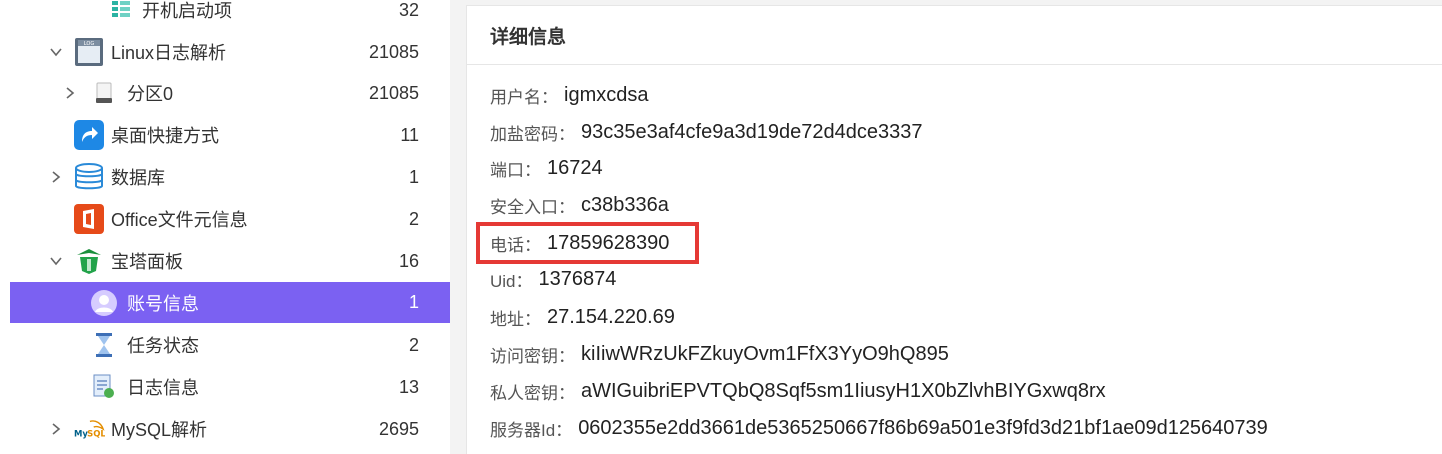  I want to click on tree-item-count: 13, so click(408, 386).